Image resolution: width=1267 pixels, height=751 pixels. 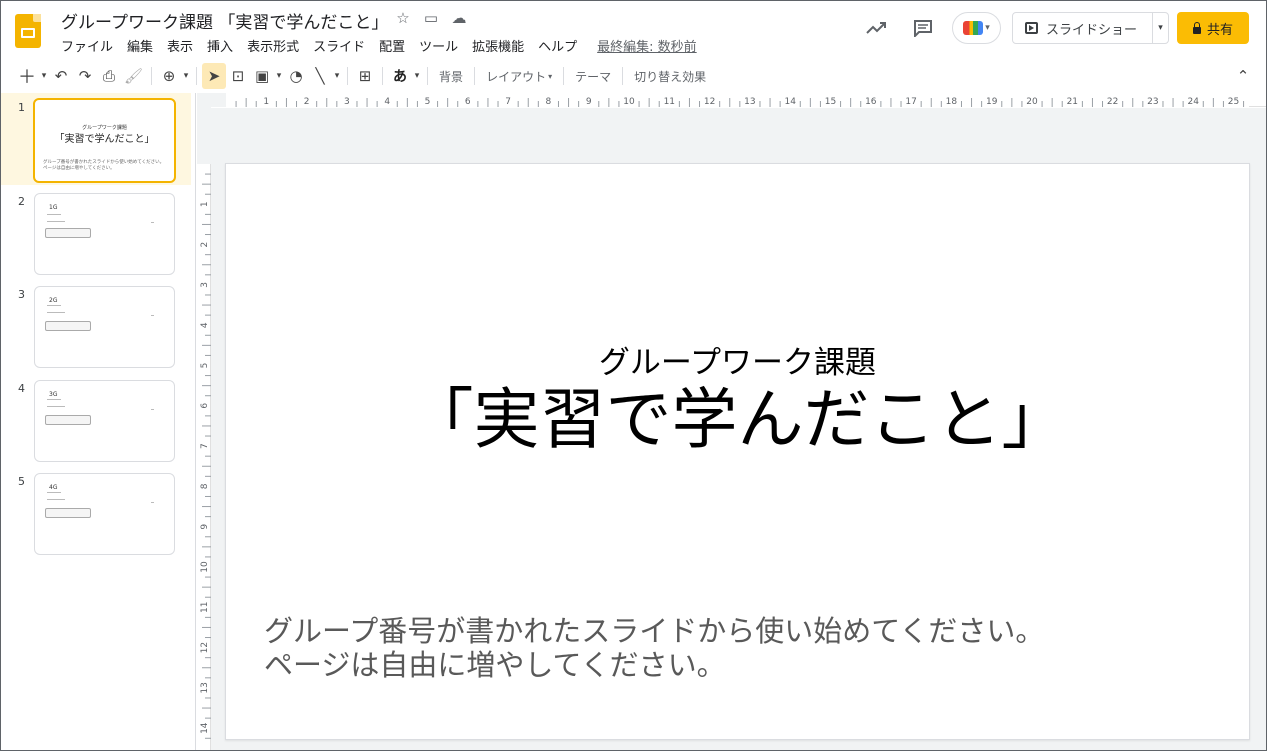 I want to click on ruler-label: 13, so click(x=205, y=687).